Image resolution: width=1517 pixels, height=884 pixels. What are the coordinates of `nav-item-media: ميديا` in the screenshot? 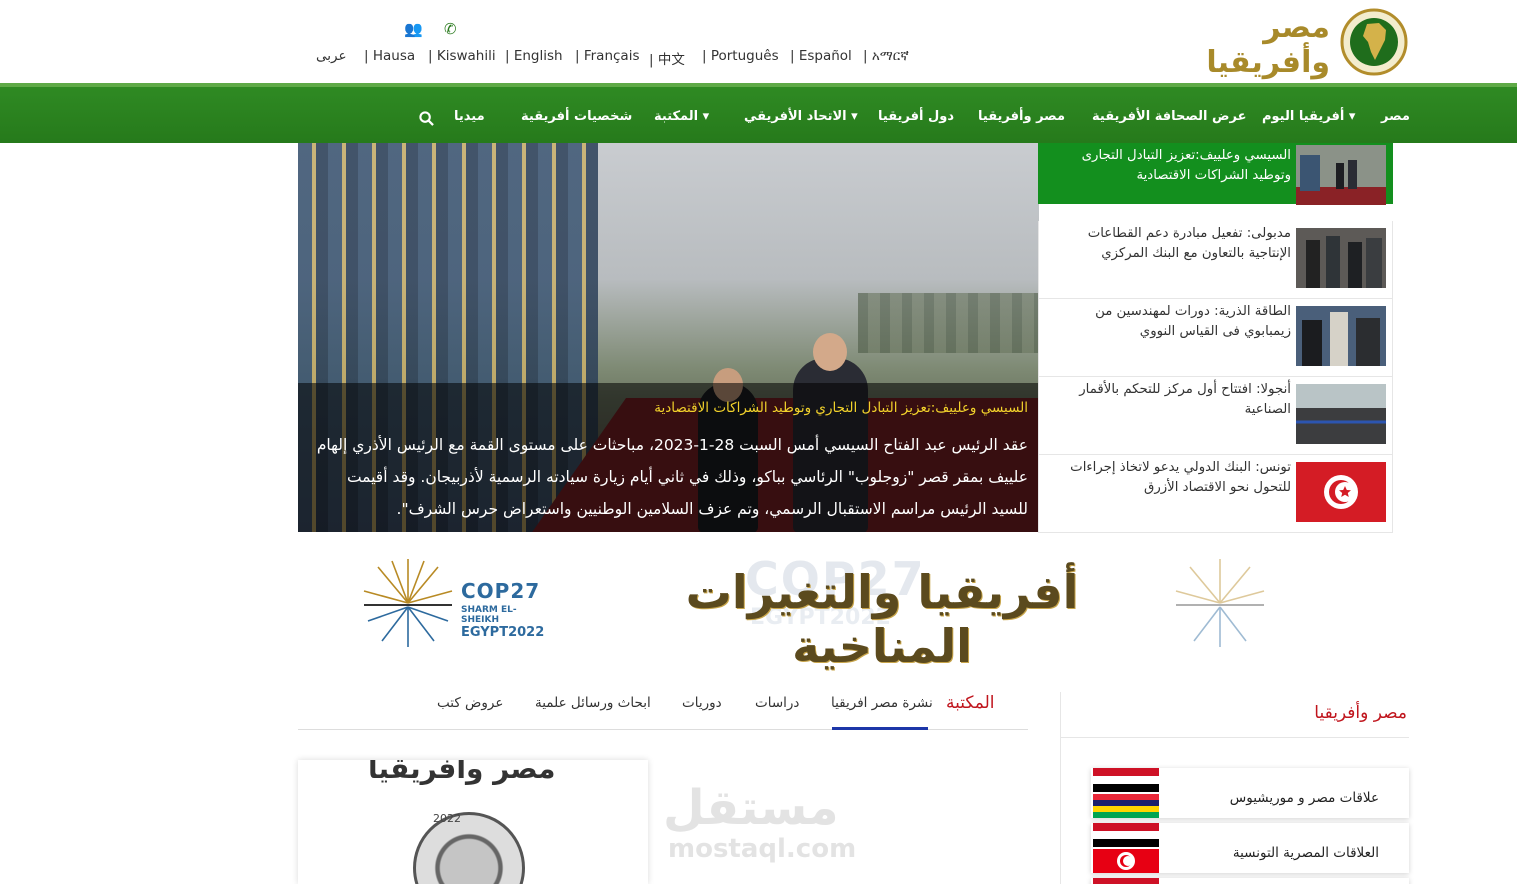 It's located at (469, 116).